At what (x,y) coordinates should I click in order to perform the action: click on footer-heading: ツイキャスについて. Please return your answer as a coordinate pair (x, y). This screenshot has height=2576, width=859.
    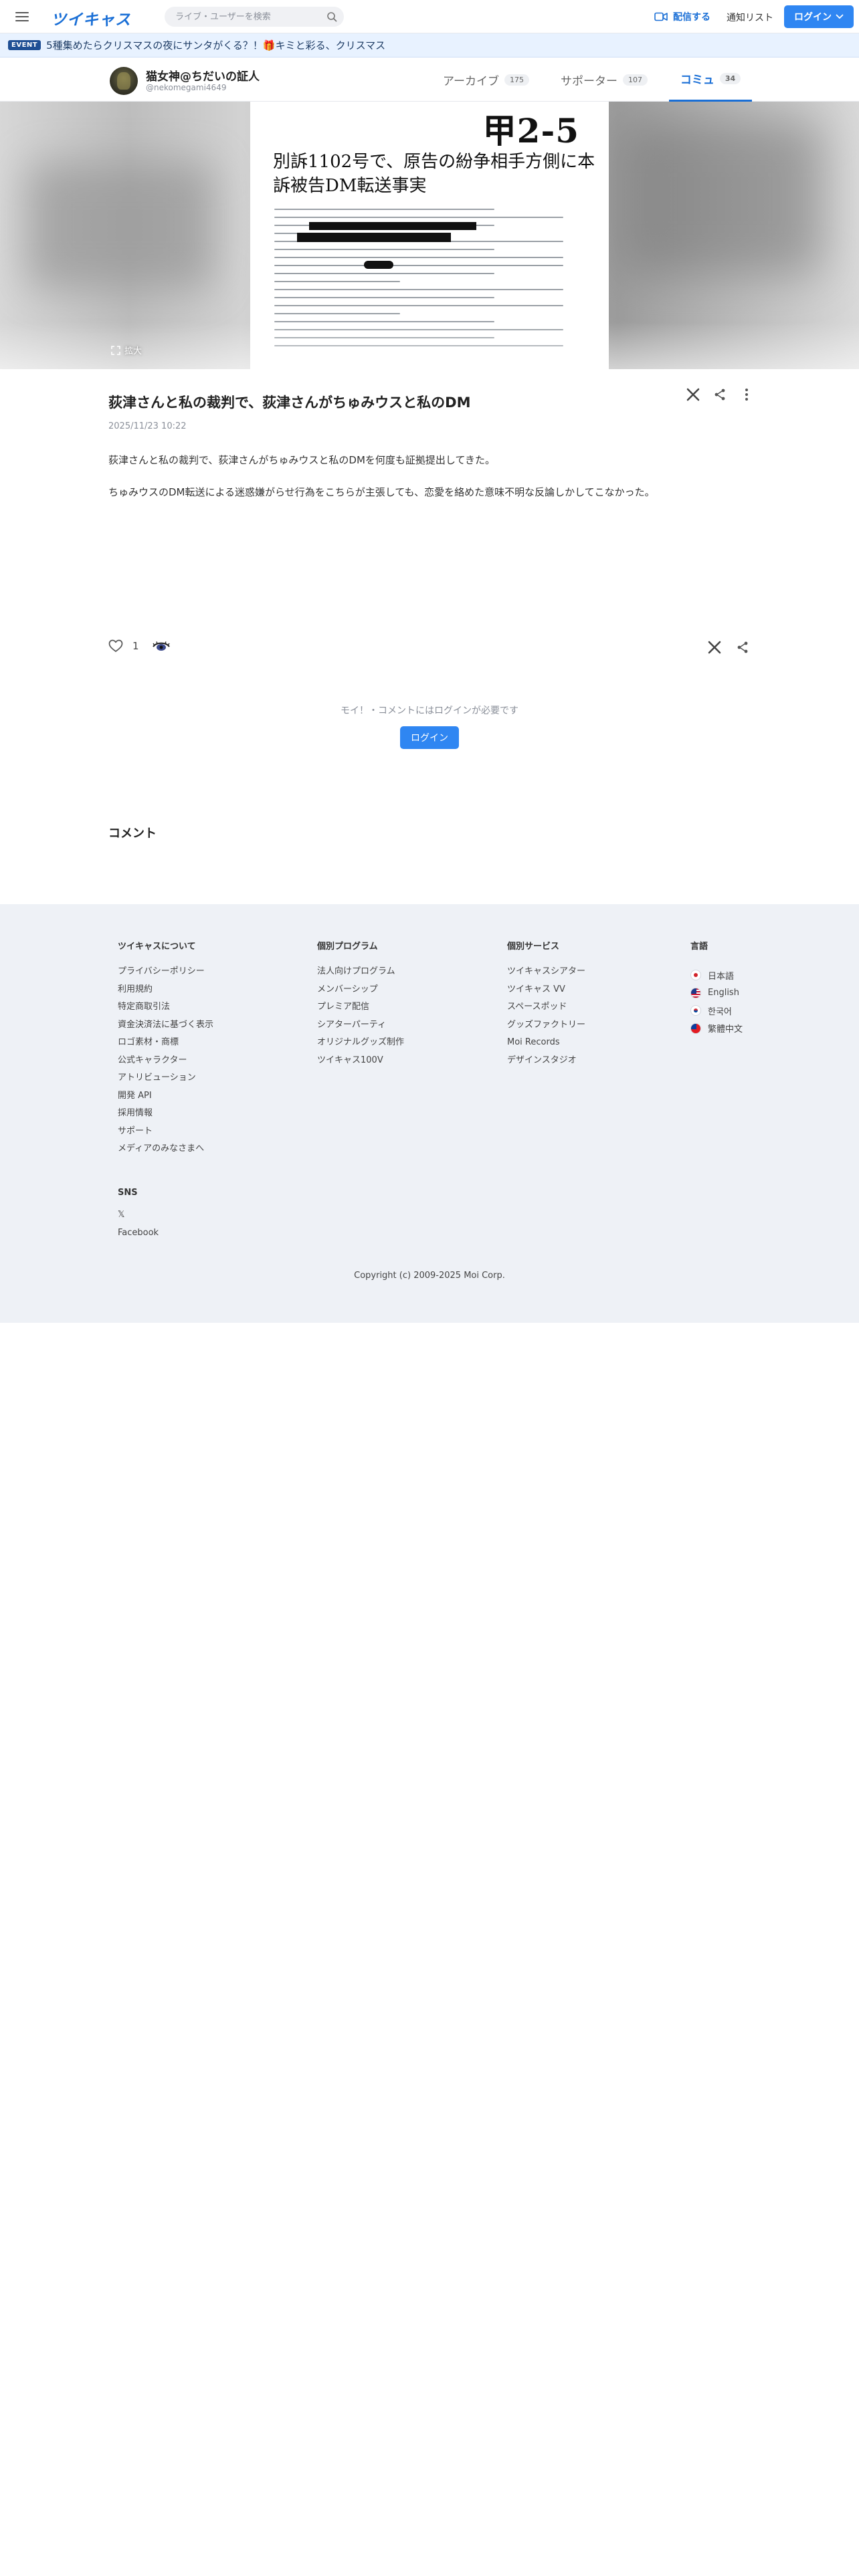
    Looking at the image, I should click on (157, 947).